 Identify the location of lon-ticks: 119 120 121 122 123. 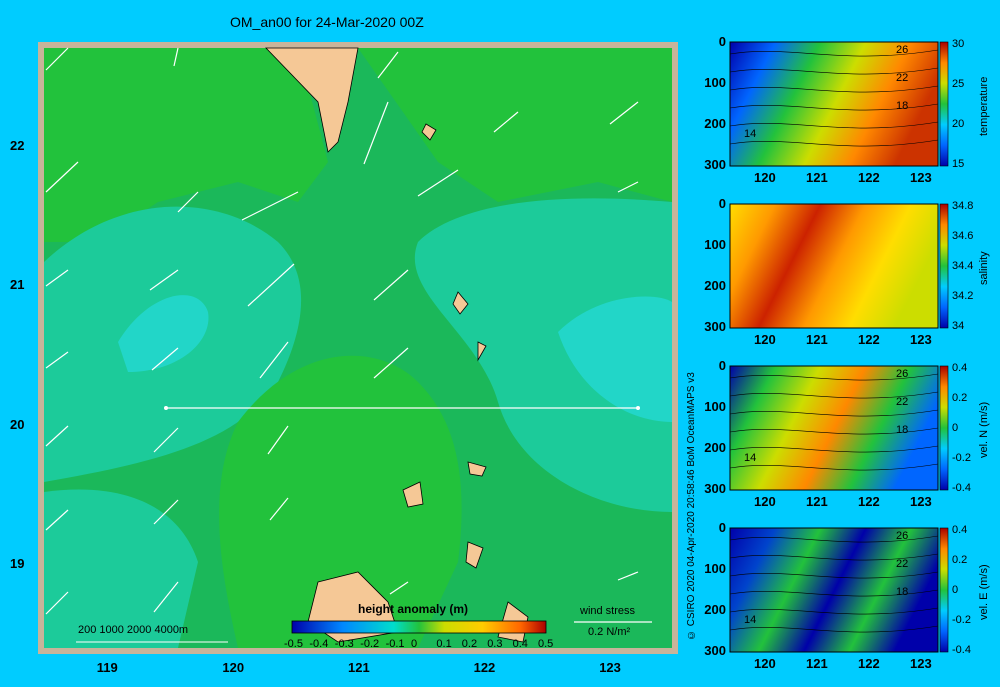
(350, 670).